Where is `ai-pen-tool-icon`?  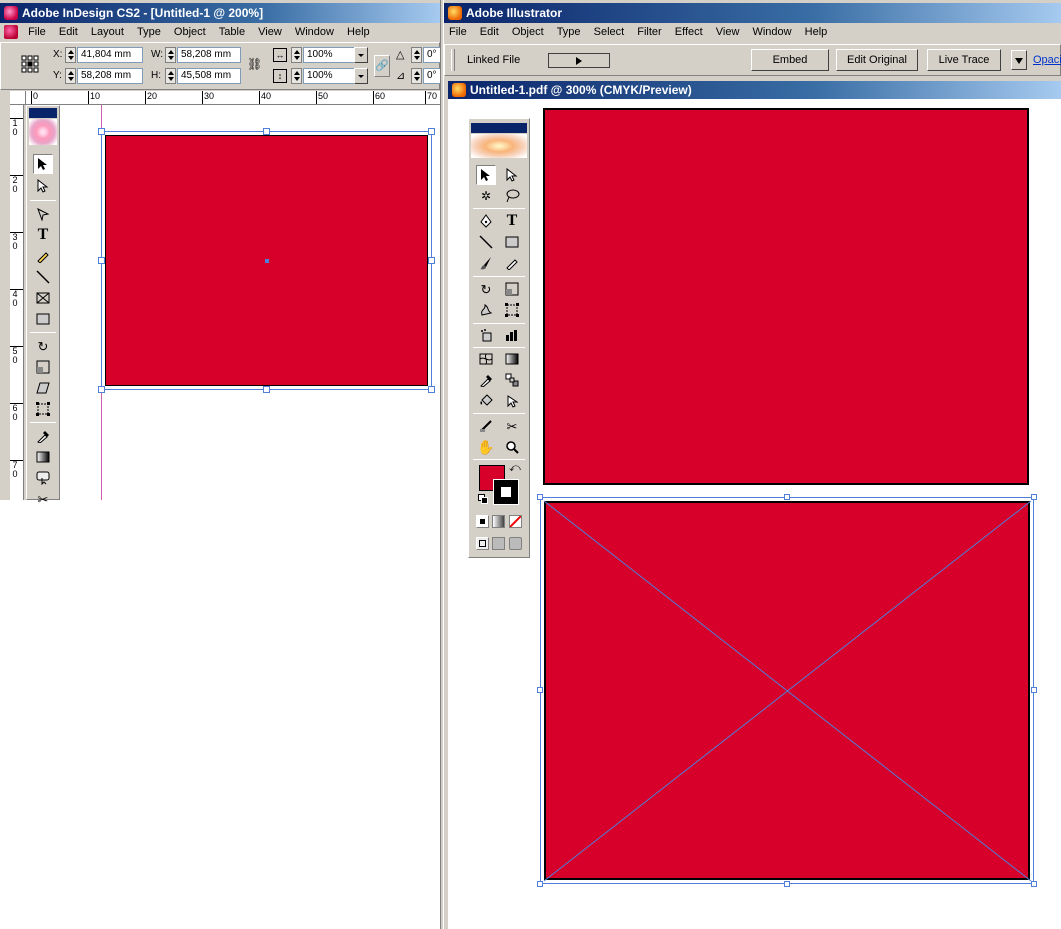 ai-pen-tool-icon is located at coordinates (486, 221).